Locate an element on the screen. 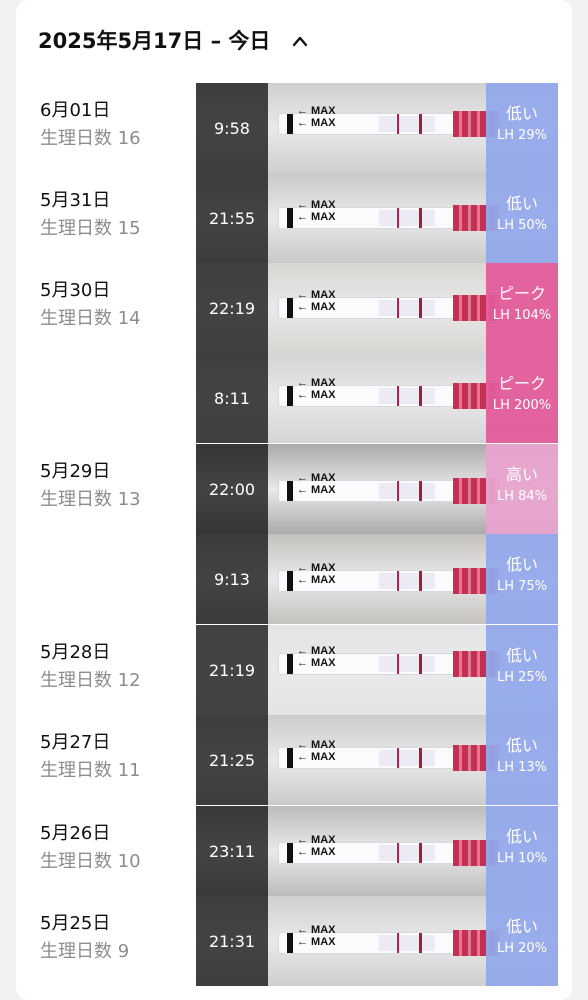 The height and width of the screenshot is (1000, 588). test-entry-row: 5月31日 生理日数 15 ← MAX ← MAX 21:55 低い LH 50% is located at coordinates (294, 218).